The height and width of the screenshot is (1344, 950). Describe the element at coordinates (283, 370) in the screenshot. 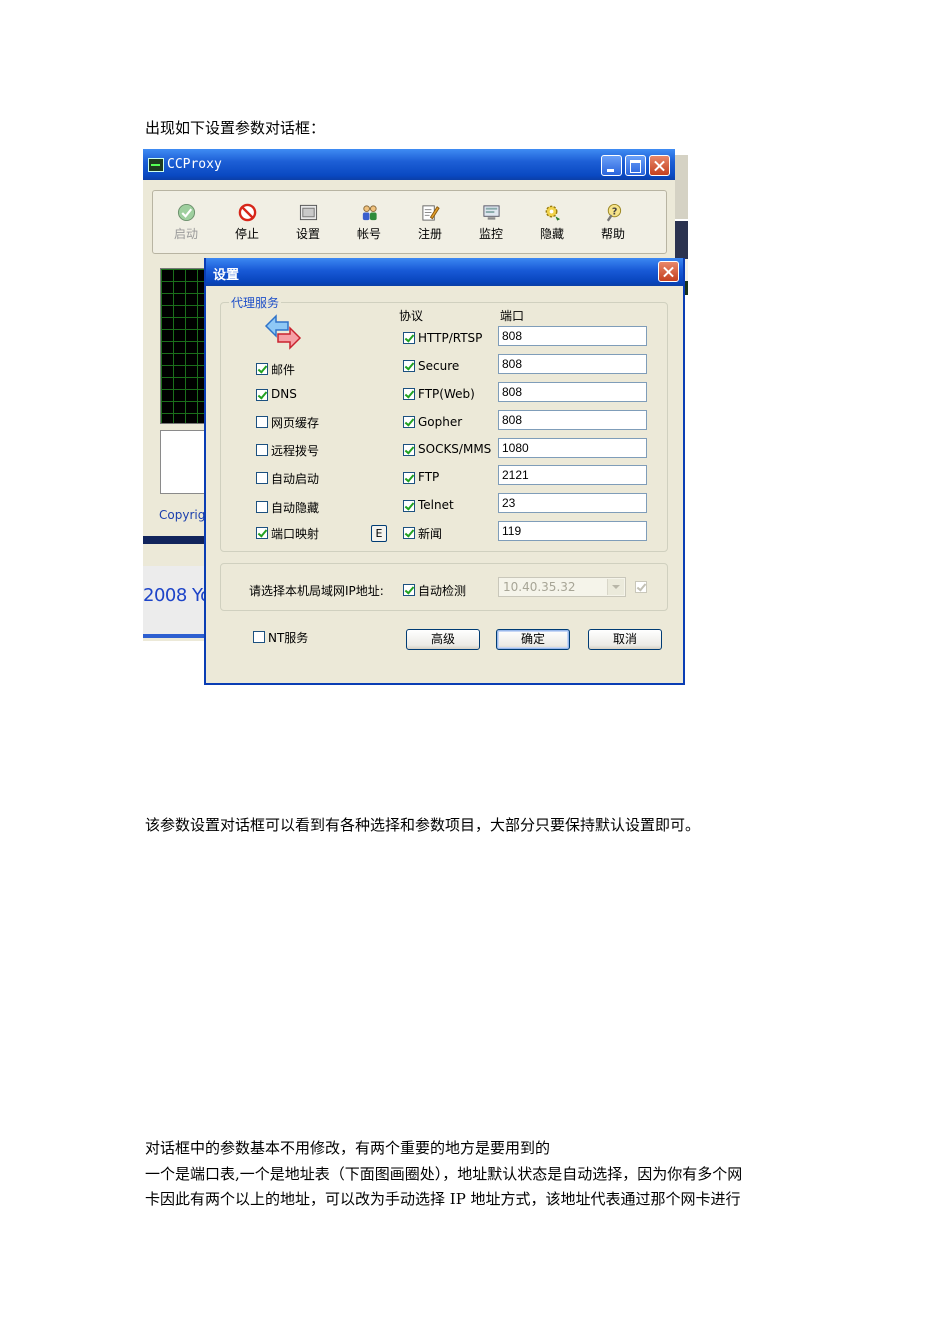

I see `mail-label: 邮件` at that location.